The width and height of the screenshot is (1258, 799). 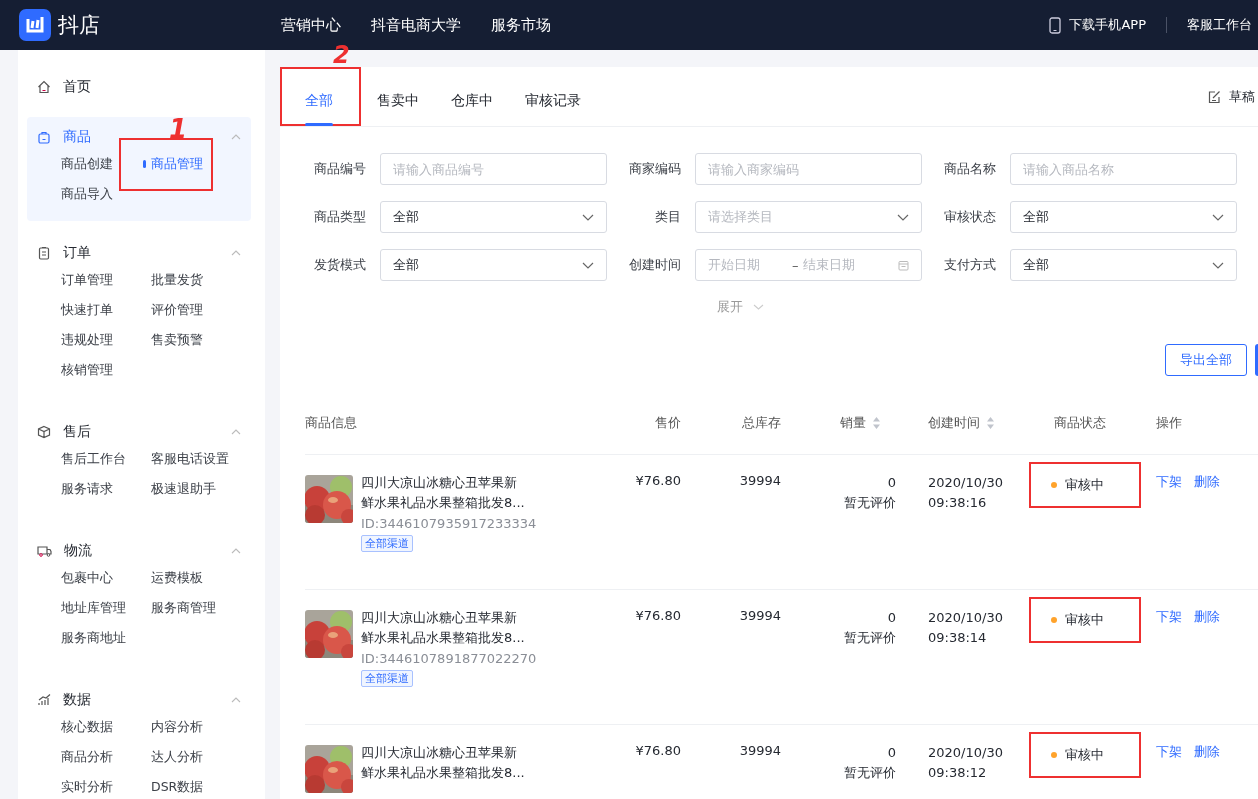 What do you see at coordinates (667, 423) in the screenshot?
I see `column-header: 售价` at bounding box center [667, 423].